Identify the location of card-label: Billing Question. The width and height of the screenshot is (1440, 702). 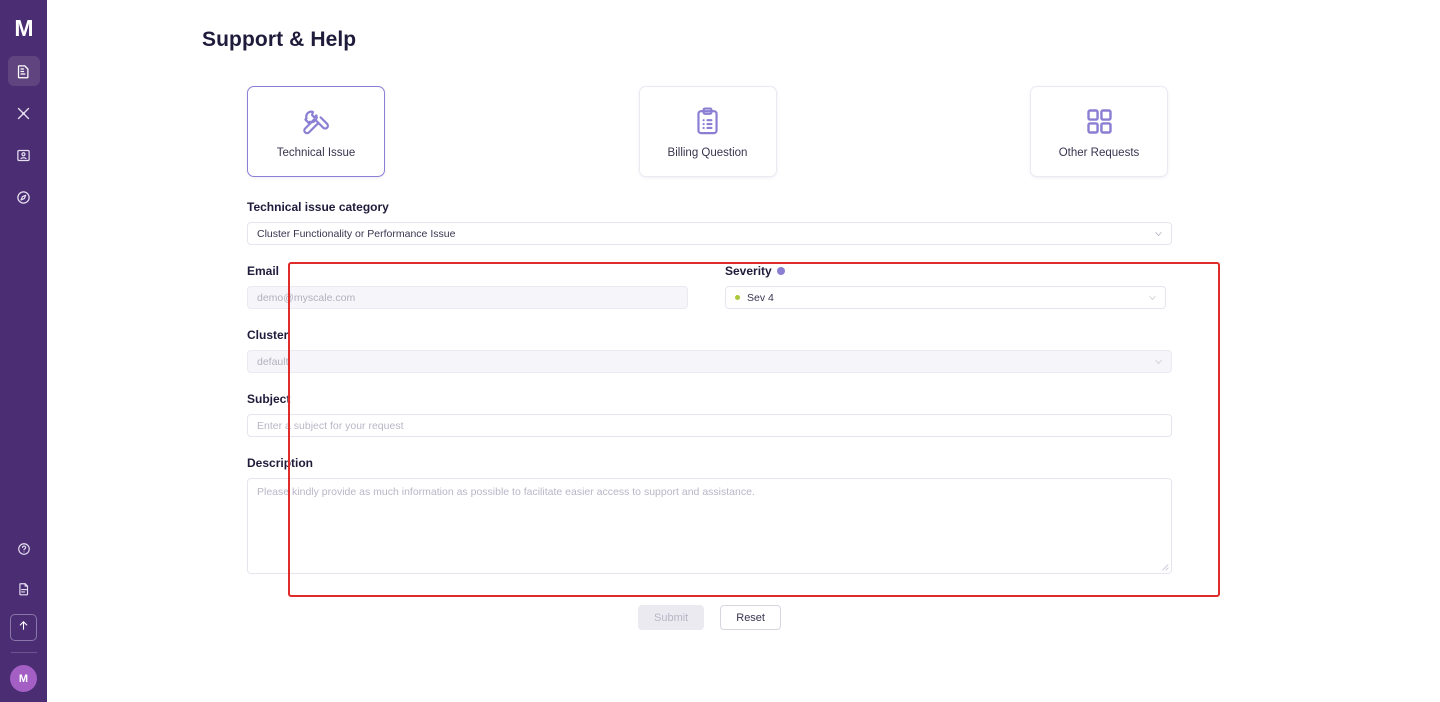
(707, 153).